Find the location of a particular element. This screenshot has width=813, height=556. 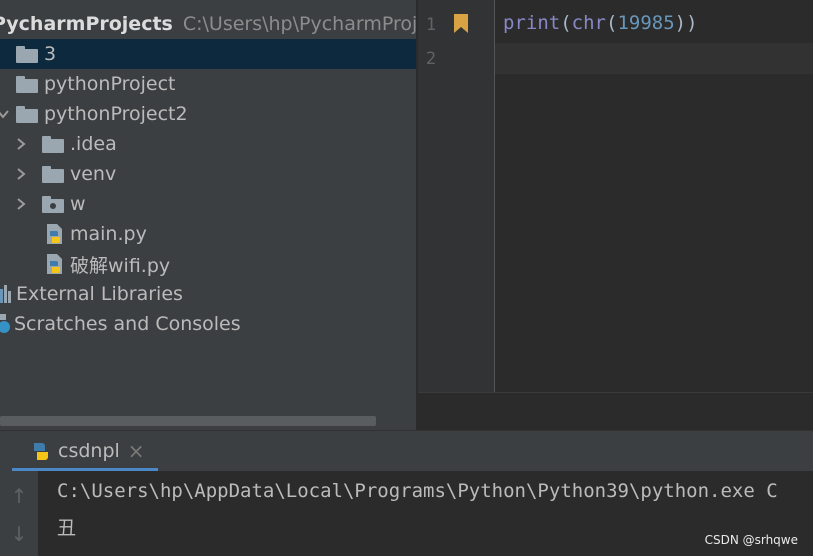

package-folder-icon is located at coordinates (53, 204).